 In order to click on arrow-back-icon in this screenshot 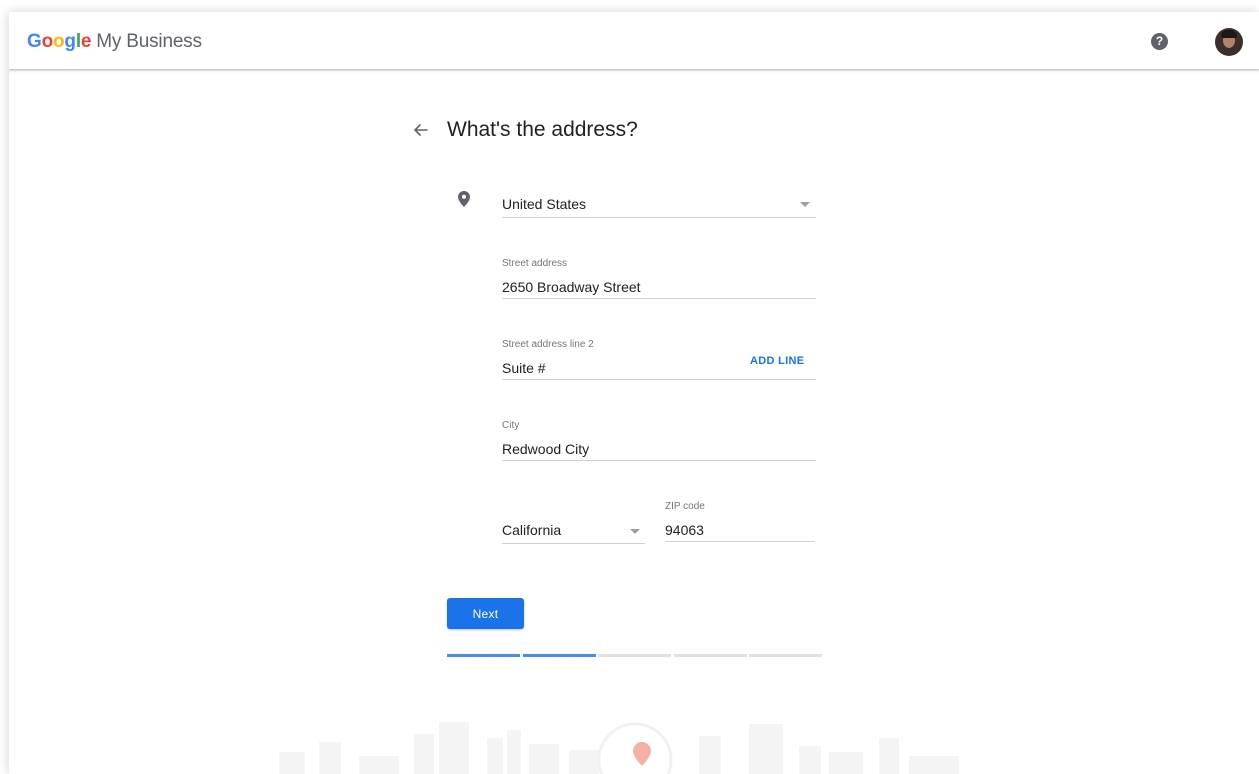, I will do `click(421, 130)`.